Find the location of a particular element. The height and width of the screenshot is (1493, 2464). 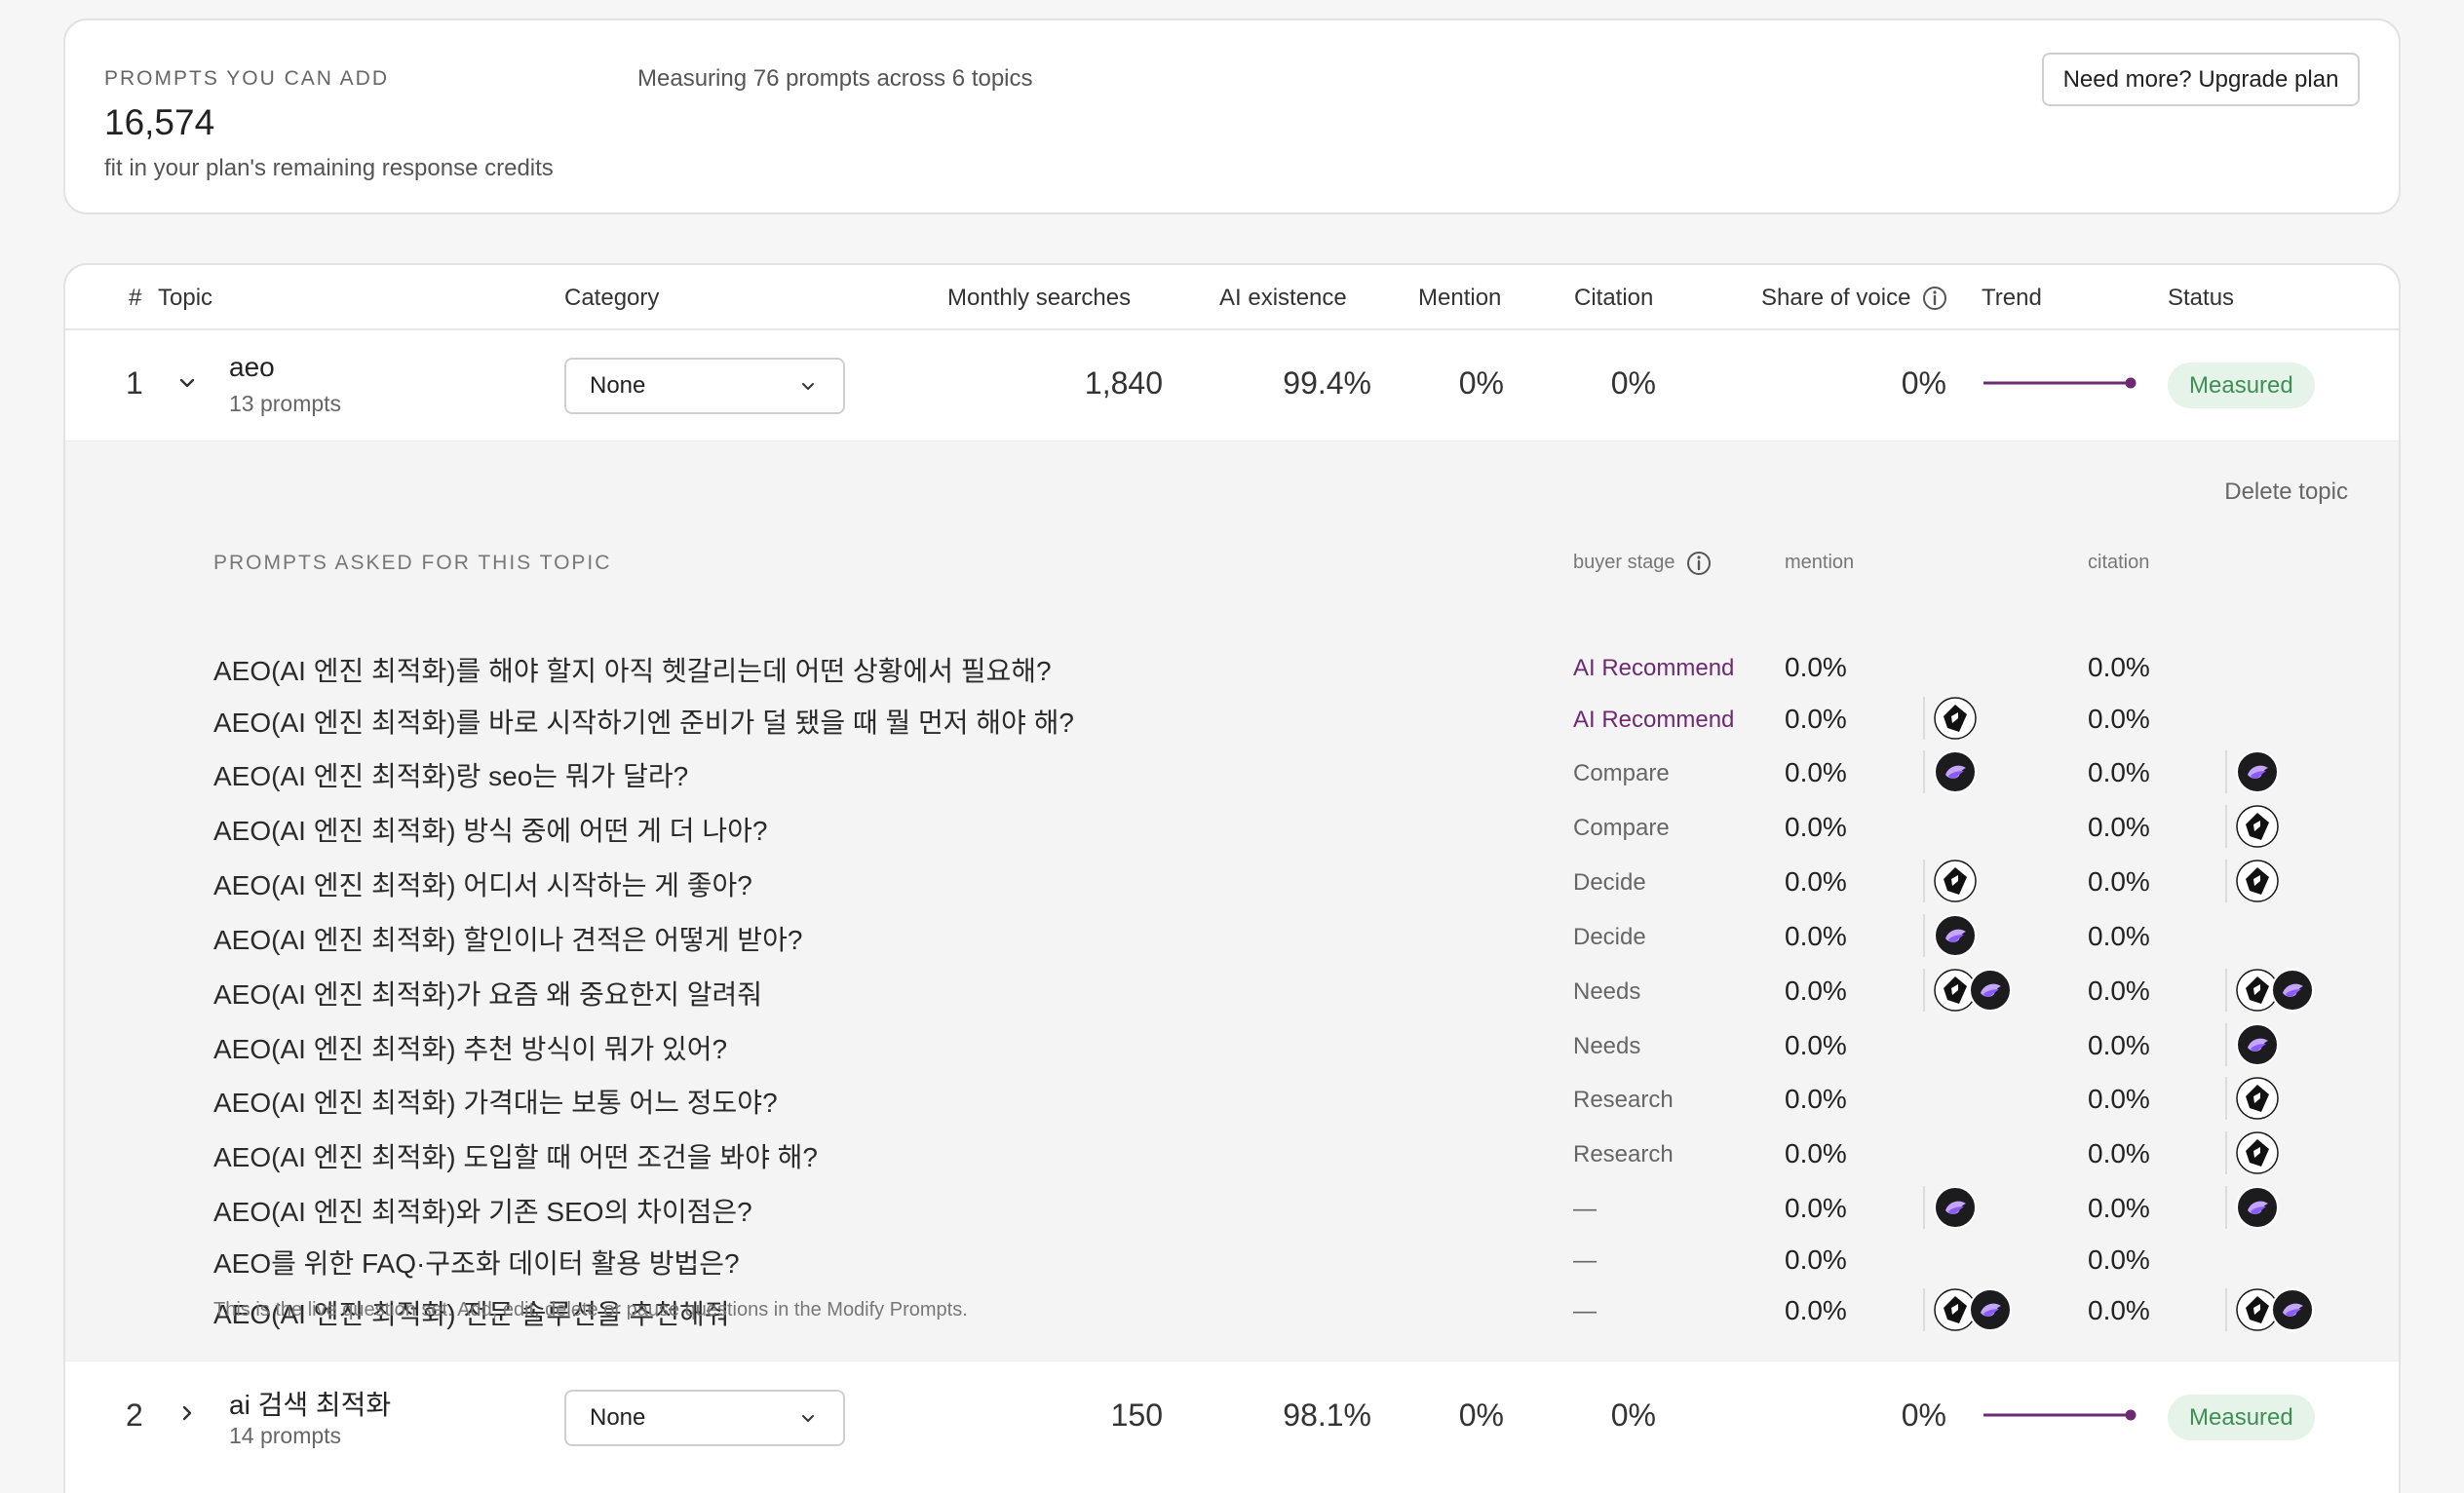

header-topic: Topic is located at coordinates (185, 298).